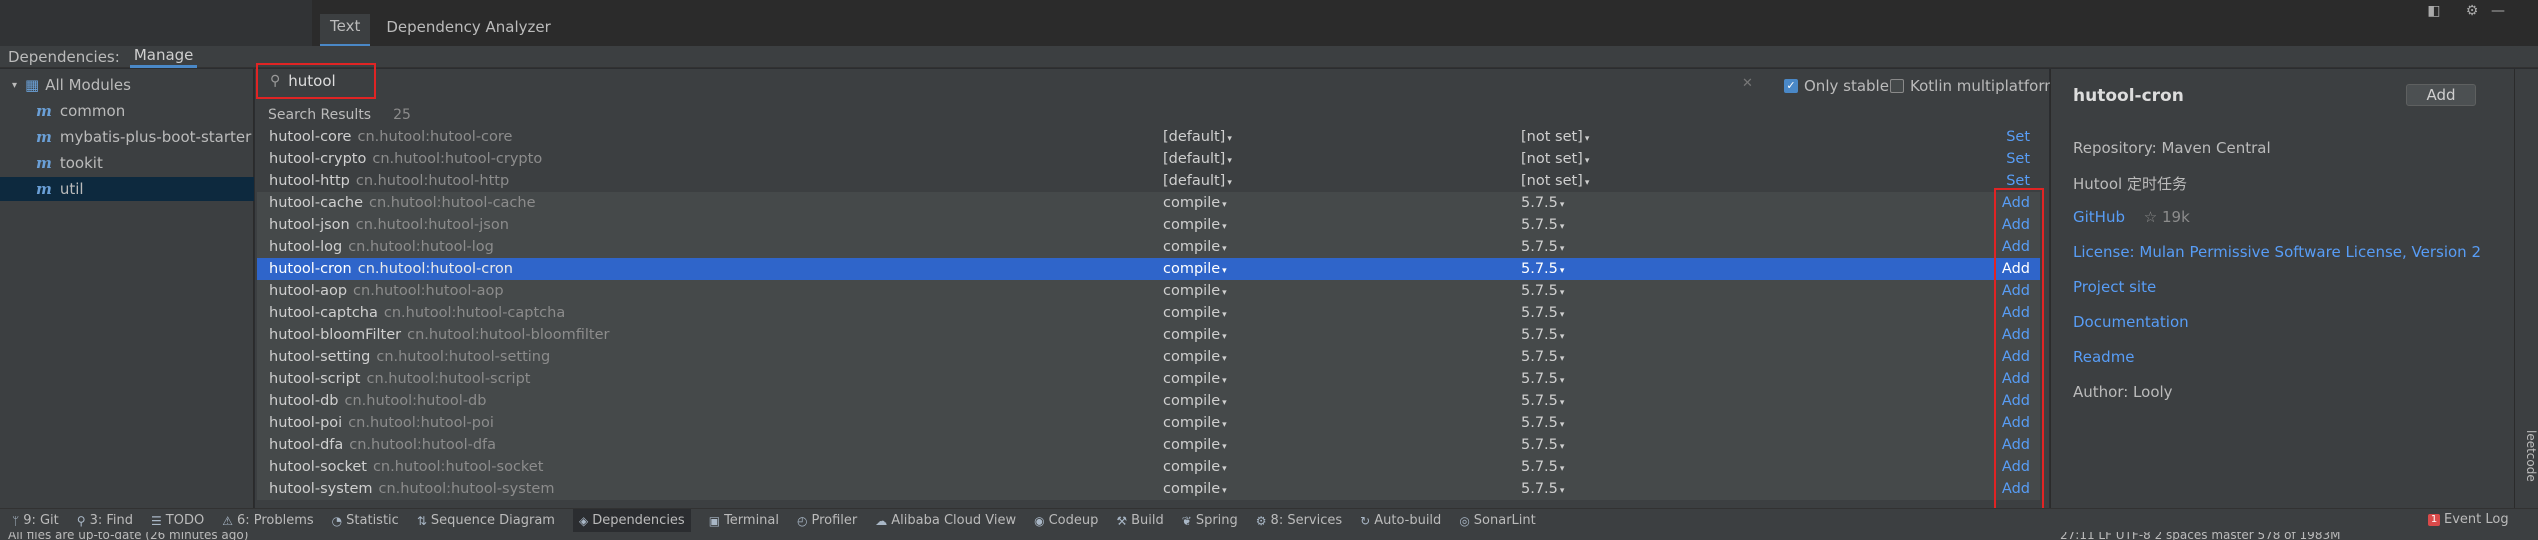 This screenshot has width=2538, height=540. What do you see at coordinates (1066, 520) in the screenshot?
I see `tool-button-codeup: ◉ Codeup` at bounding box center [1066, 520].